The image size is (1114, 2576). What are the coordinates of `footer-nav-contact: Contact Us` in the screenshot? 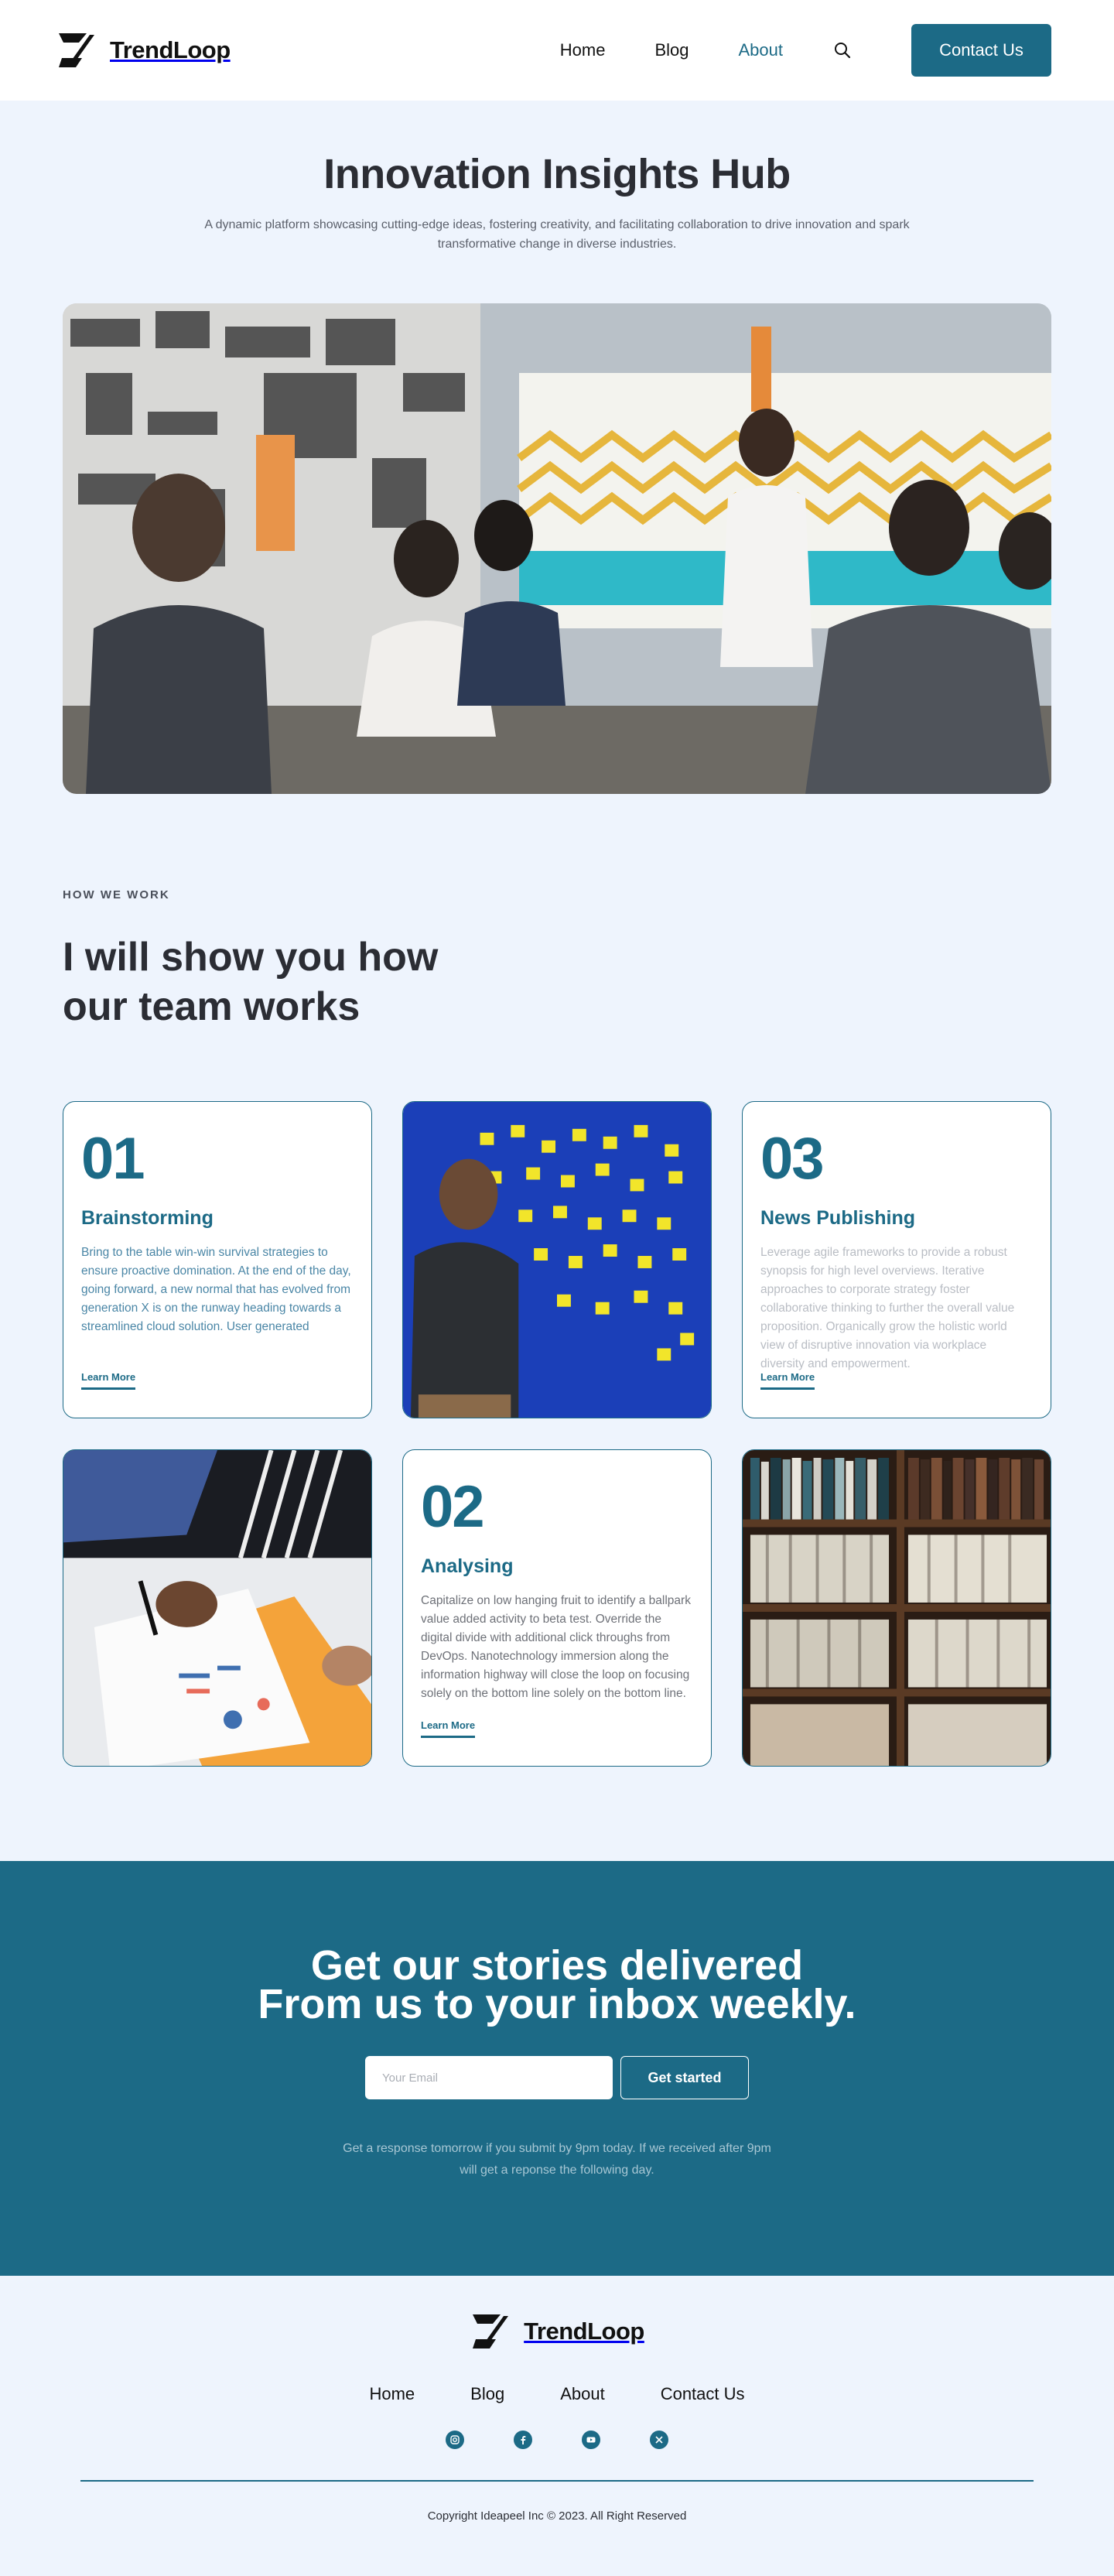 It's located at (703, 2394).